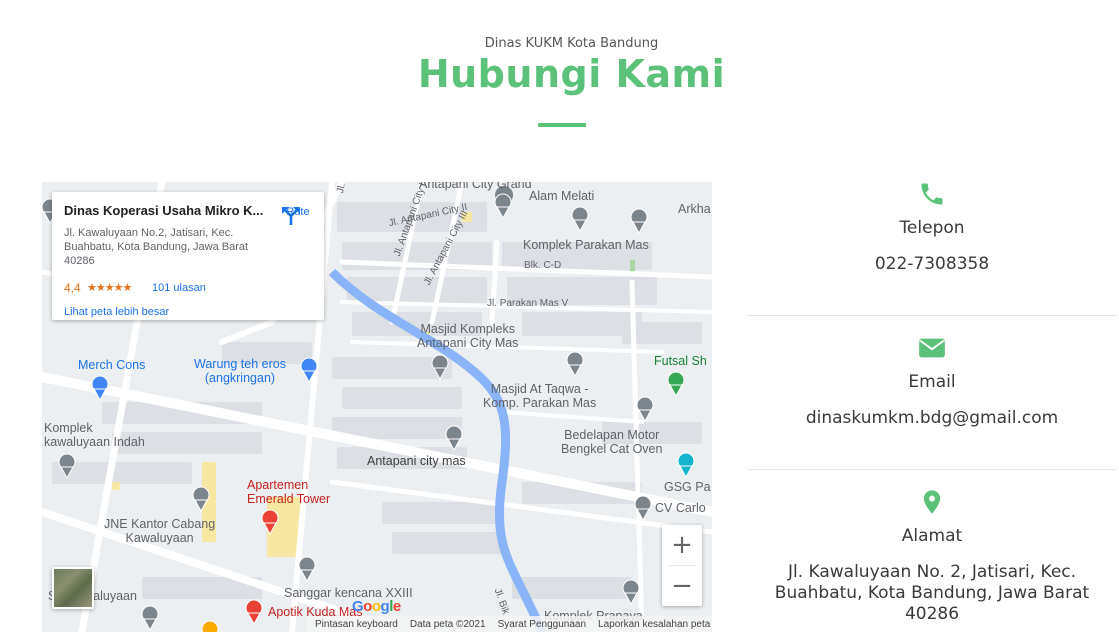 Image resolution: width=1119 pixels, height=637 pixels. Describe the element at coordinates (72, 288) in the screenshot. I see `place-rating: 4,4` at that location.